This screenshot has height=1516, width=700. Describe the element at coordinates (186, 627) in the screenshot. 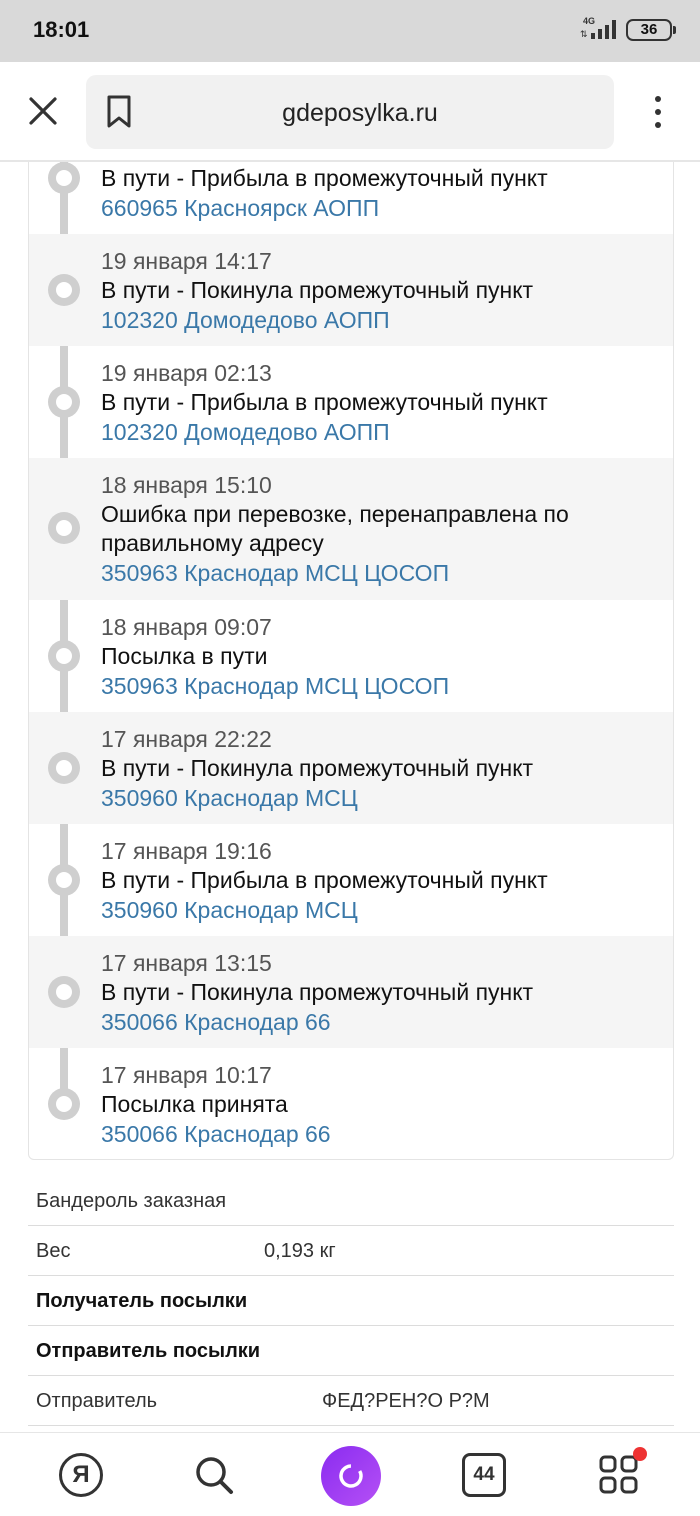

I see `event-date: 18 января 09:07` at that location.